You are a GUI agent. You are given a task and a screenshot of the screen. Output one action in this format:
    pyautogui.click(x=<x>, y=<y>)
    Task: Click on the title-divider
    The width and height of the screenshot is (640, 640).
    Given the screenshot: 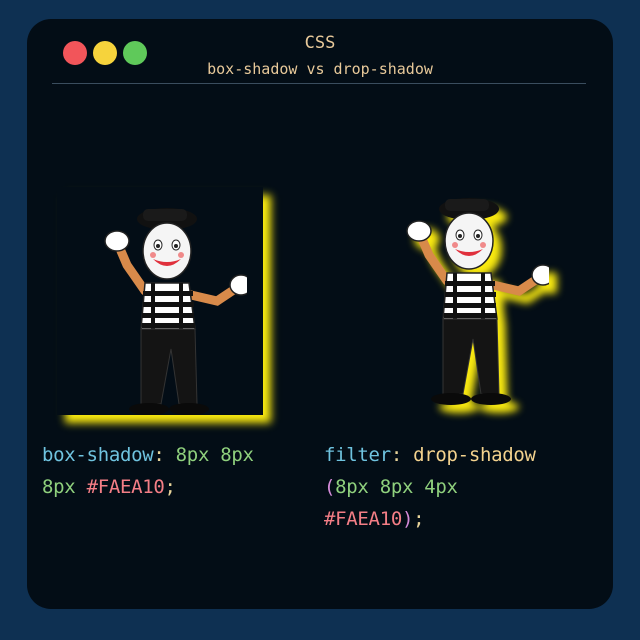 What is the action you would take?
    pyautogui.click(x=319, y=83)
    